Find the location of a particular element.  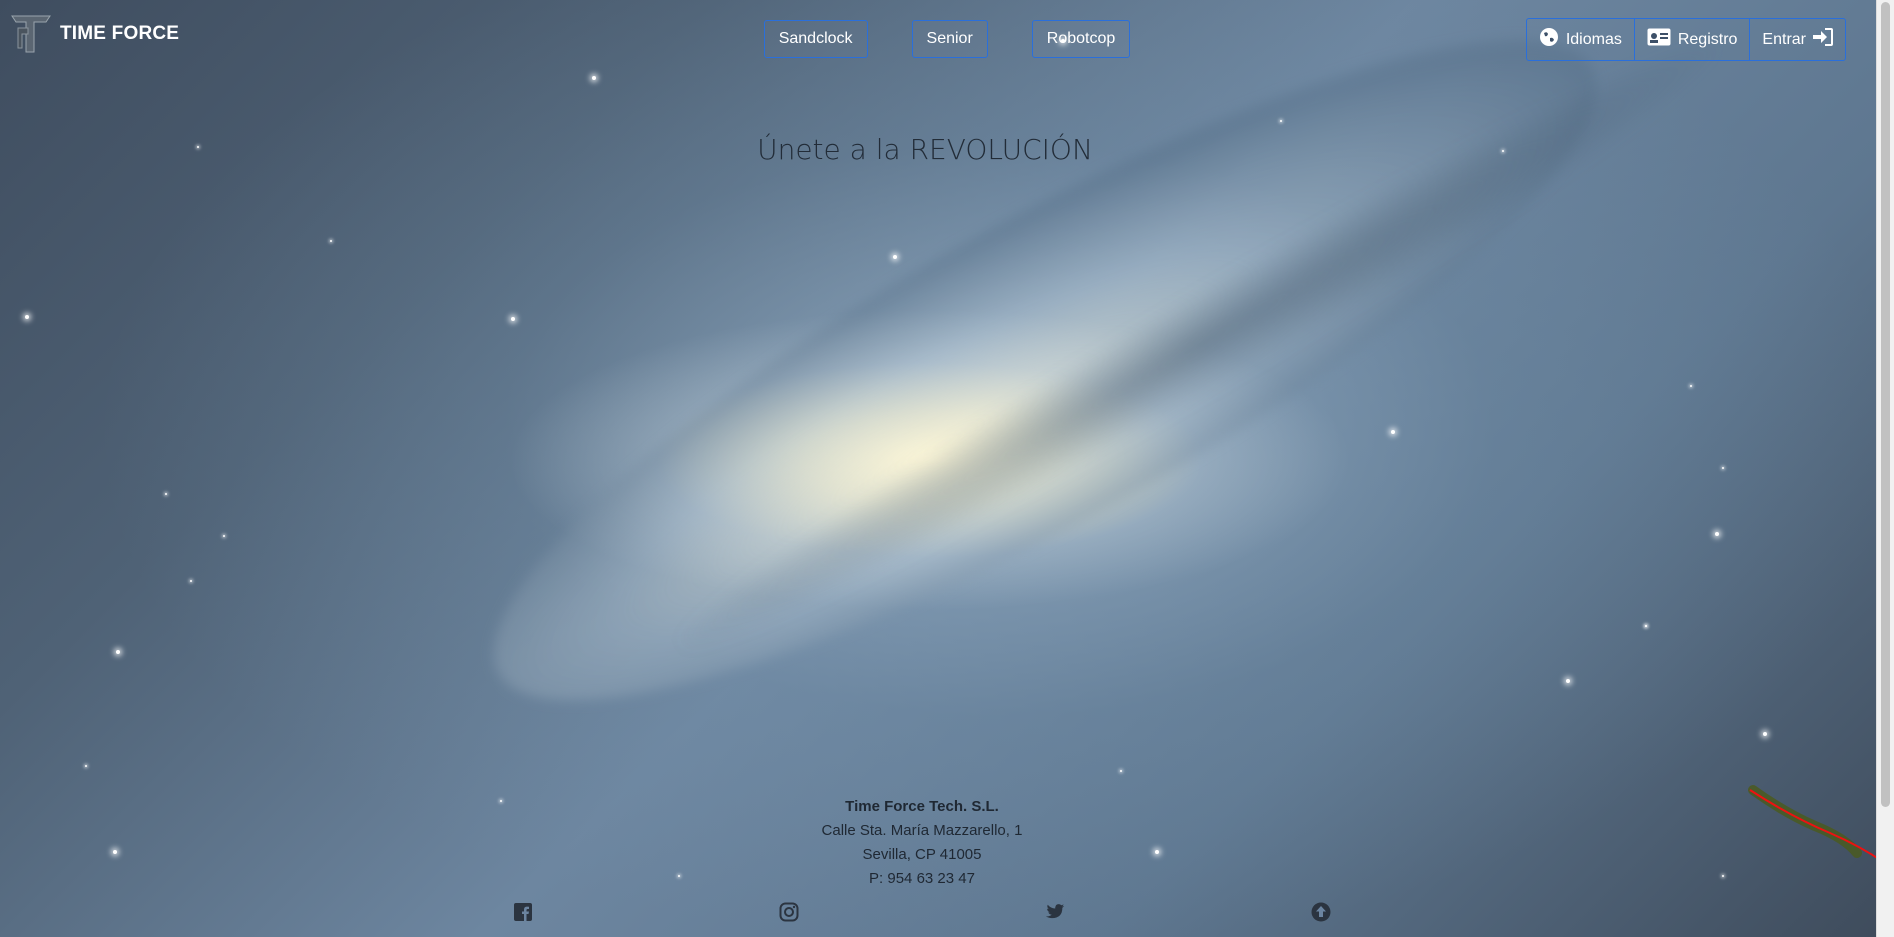

globe-icon is located at coordinates (1549, 39).